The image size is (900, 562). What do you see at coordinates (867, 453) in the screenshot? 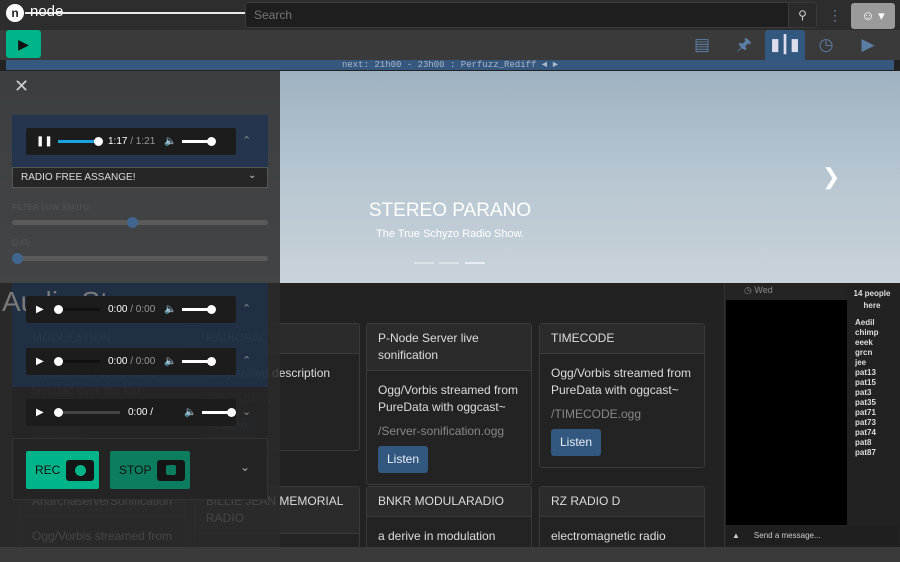
I see `user-list-item: pat87` at bounding box center [867, 453].